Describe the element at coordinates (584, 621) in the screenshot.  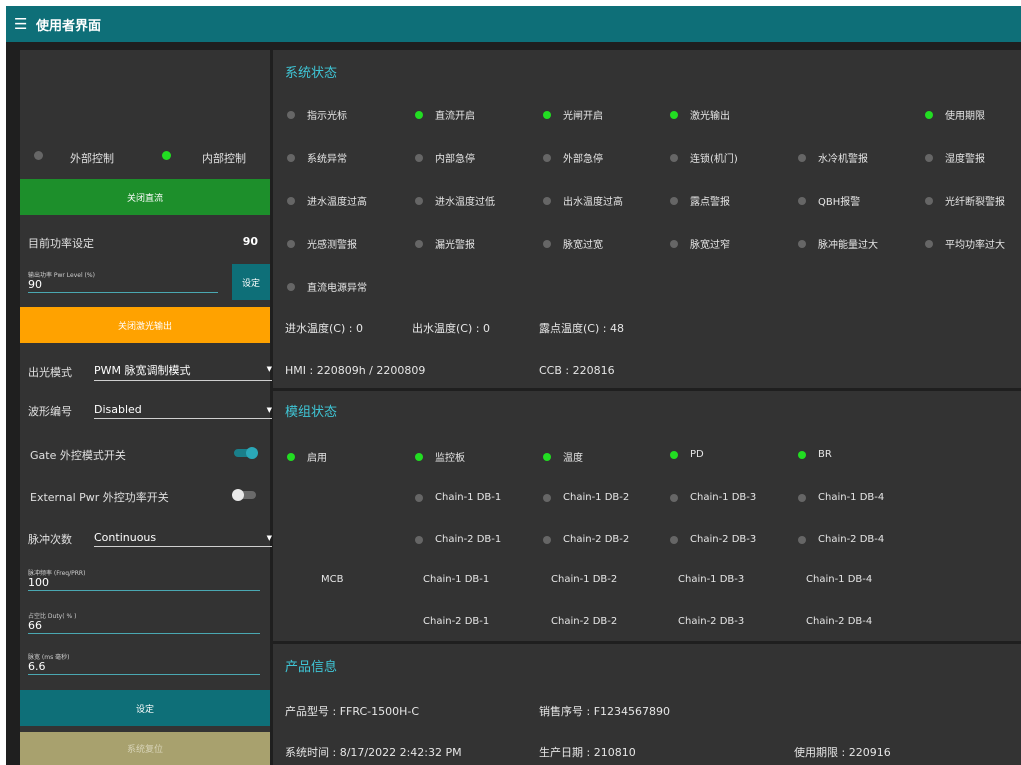
I see `mcb-chain2-db2: Chain-2 DB-2` at that location.